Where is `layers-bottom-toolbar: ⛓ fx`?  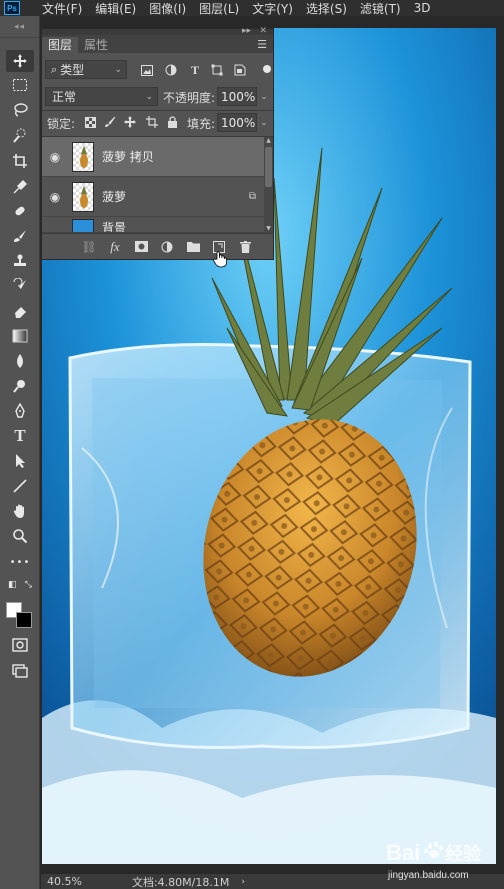
layers-bottom-toolbar: ⛓ fx is located at coordinates (157, 246).